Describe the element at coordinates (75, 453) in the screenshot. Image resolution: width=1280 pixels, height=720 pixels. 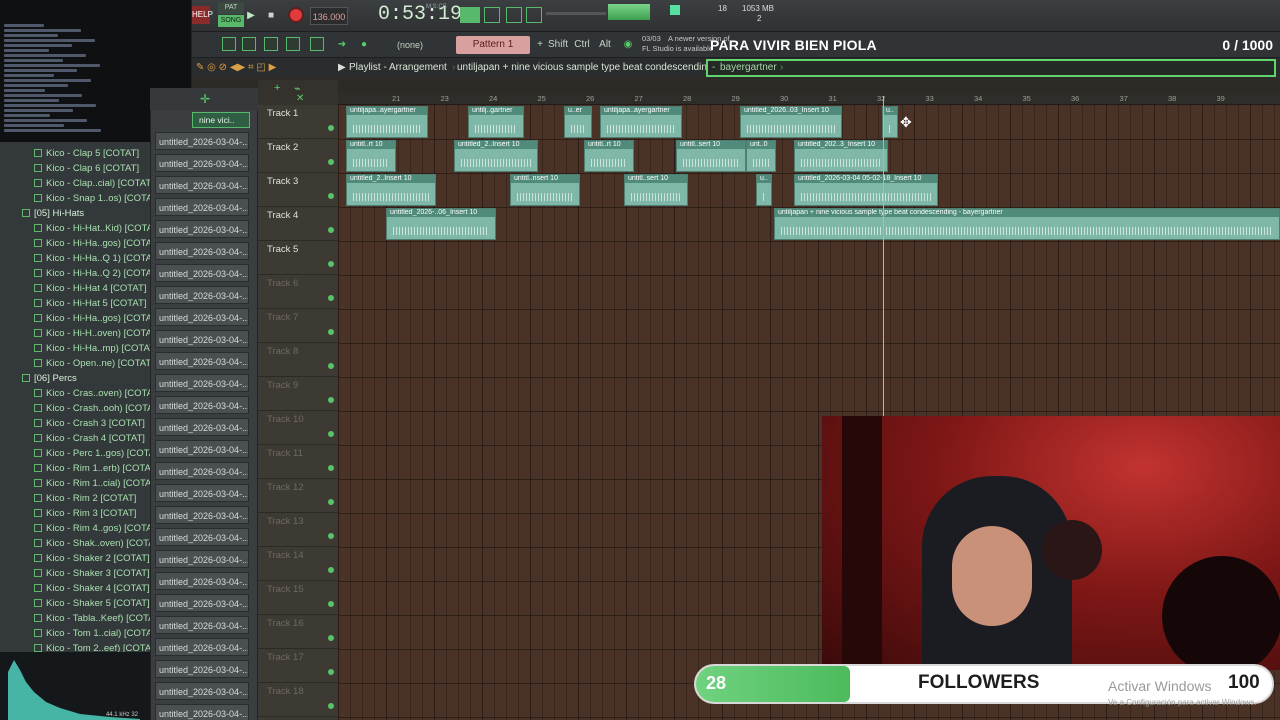
I see `browser-item: Kico - Perc 1..gos) [COTAT]` at that location.